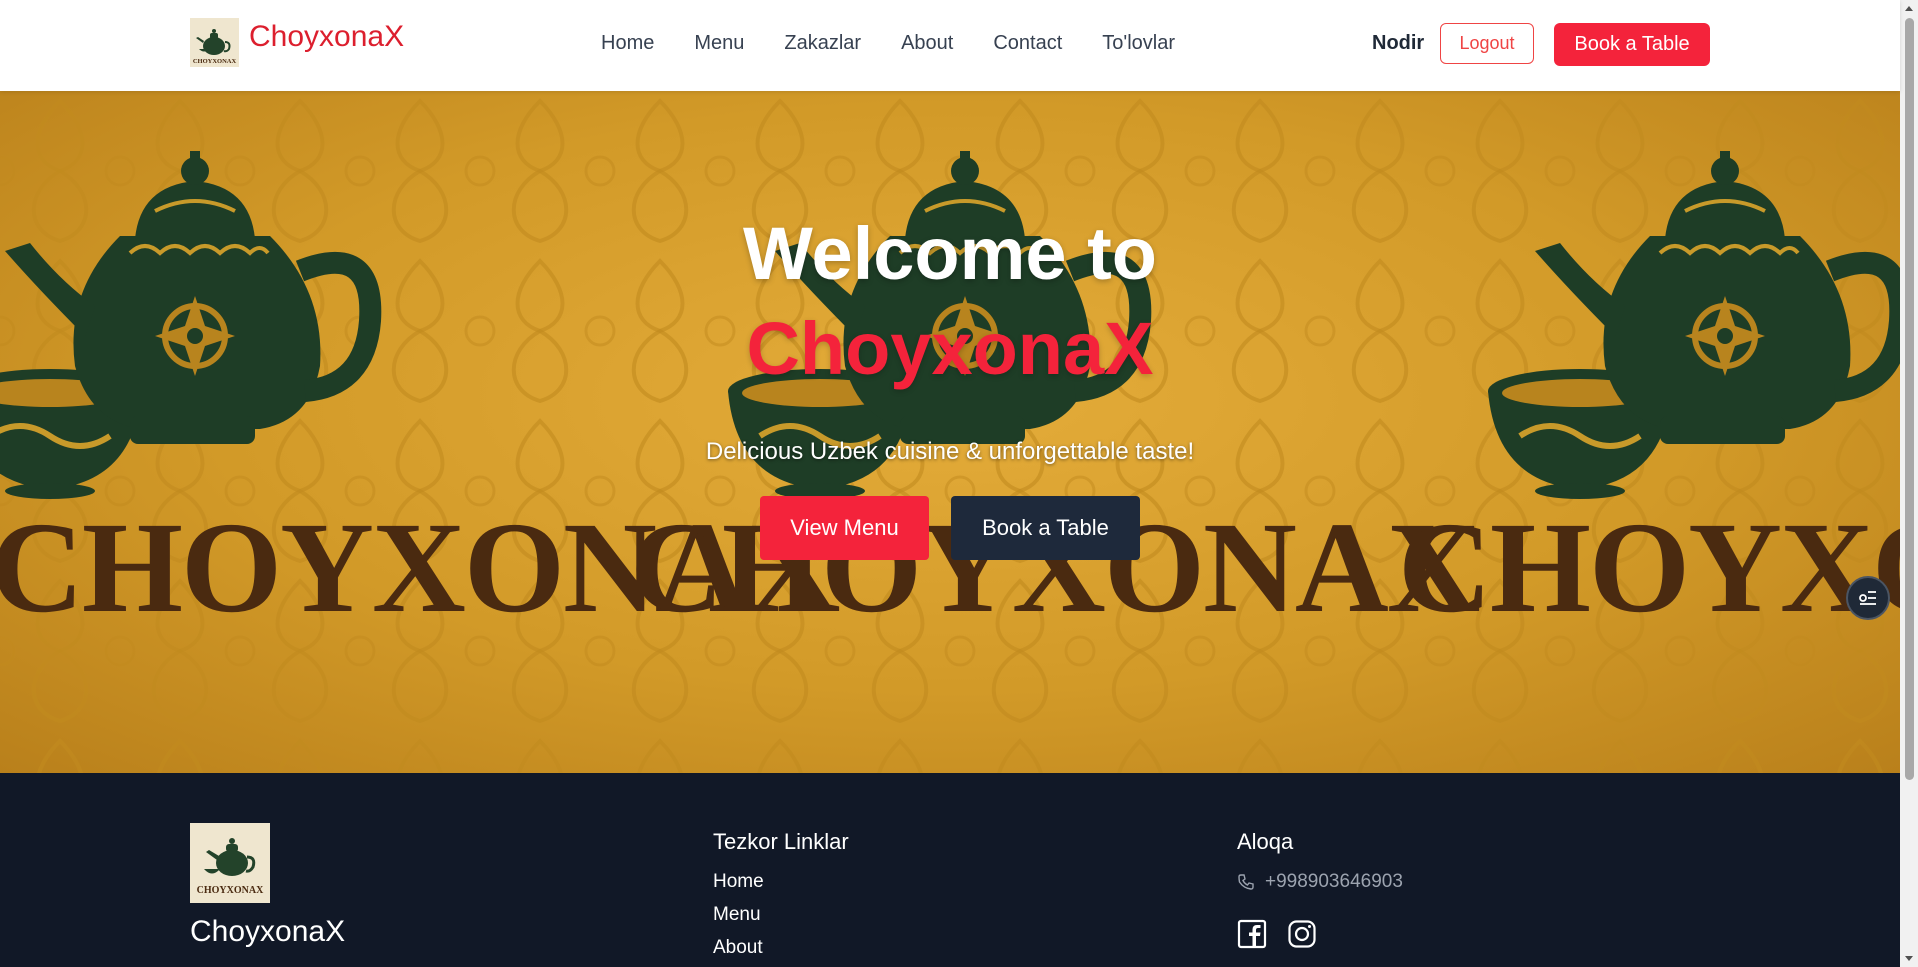 The width and height of the screenshot is (1918, 967). What do you see at coordinates (950, 253) in the screenshot?
I see `hero-title: Welcome to` at bounding box center [950, 253].